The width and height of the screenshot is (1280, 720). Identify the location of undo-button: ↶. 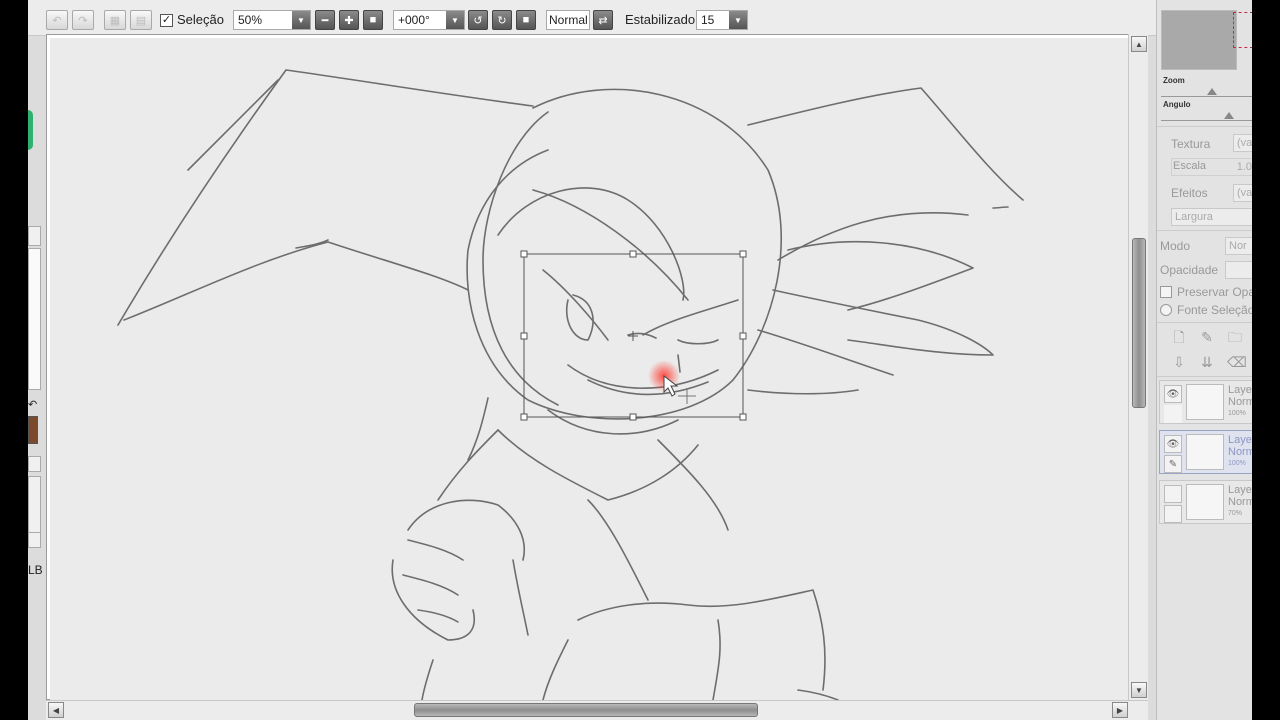
(57, 20).